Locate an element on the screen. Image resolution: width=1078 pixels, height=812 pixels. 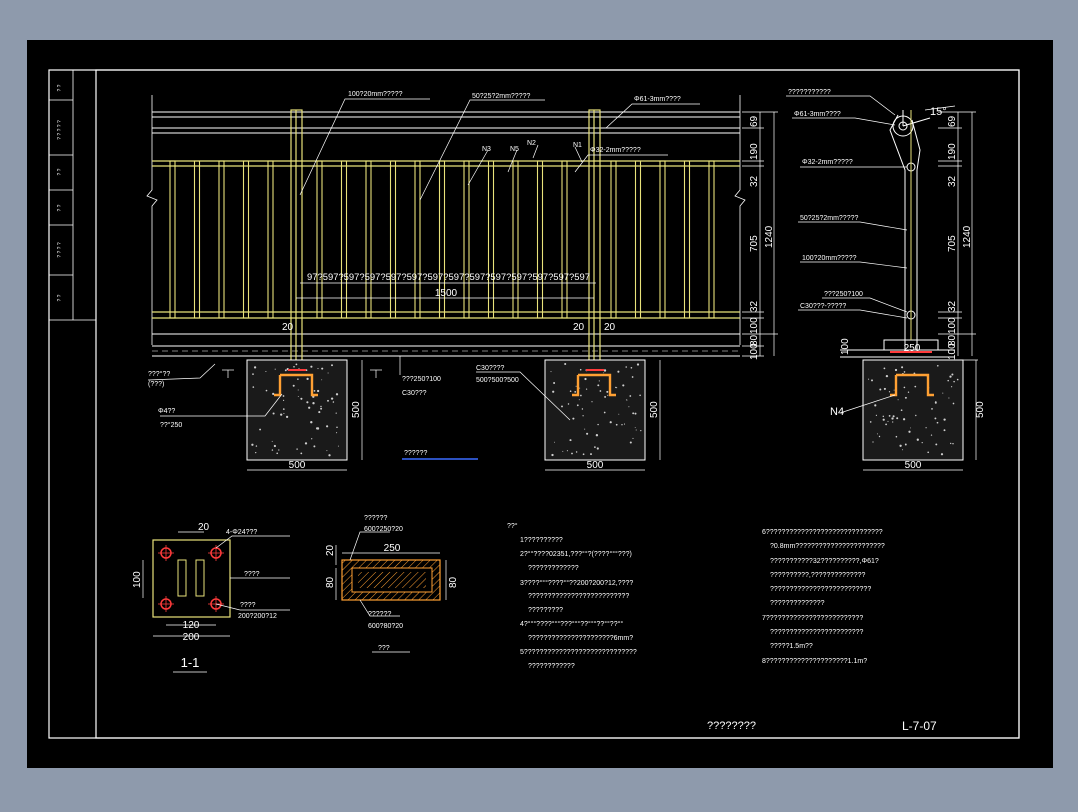
note-right-2: ?0.8mm??????????????????????? is located at coordinates (827, 546).